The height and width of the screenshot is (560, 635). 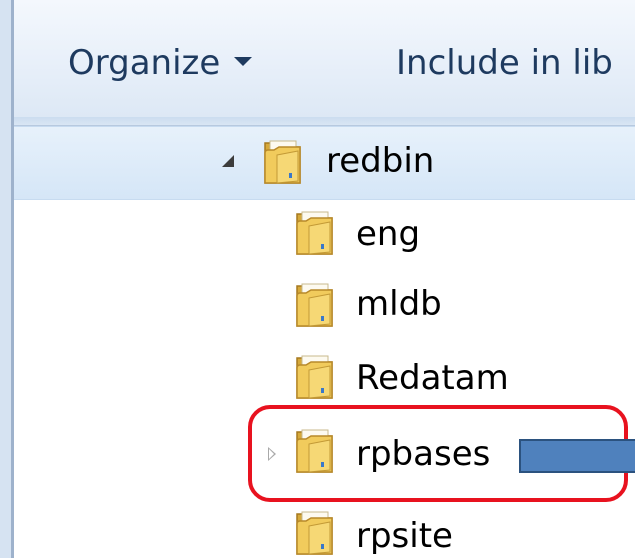 I want to click on tree-row-mldb: mldb, so click(x=324, y=308).